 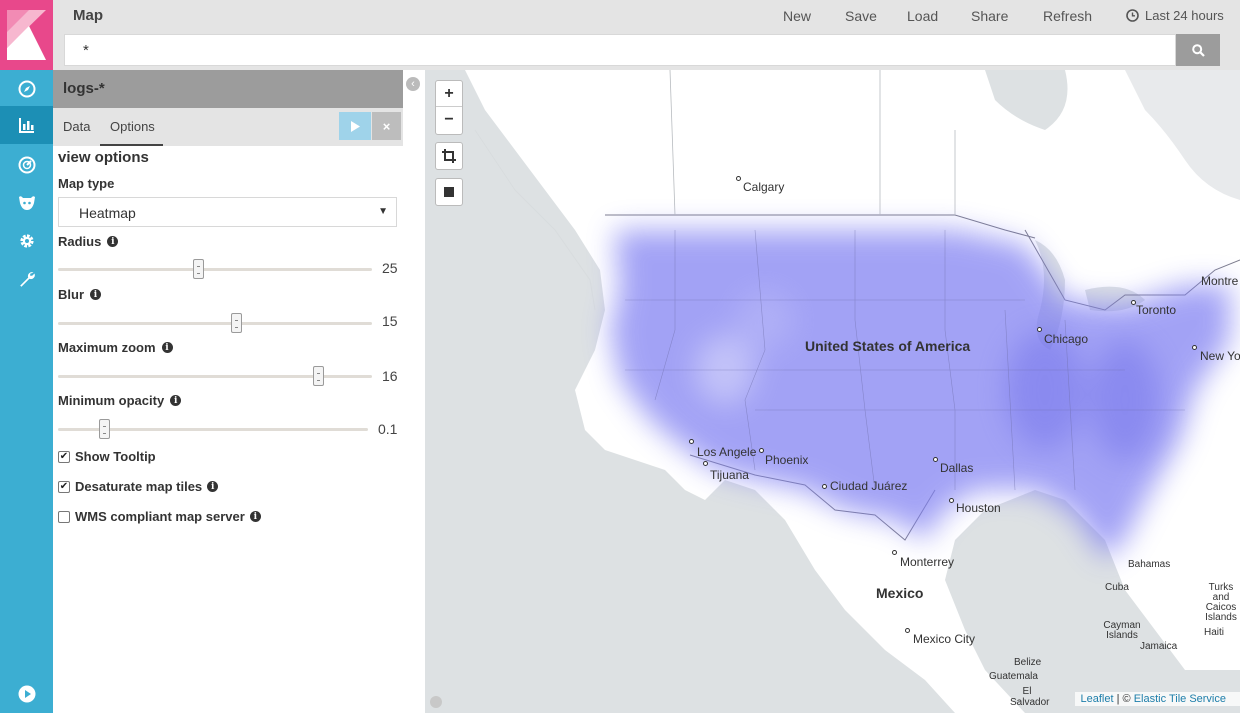 I want to click on blur-value: 15, so click(x=390, y=321).